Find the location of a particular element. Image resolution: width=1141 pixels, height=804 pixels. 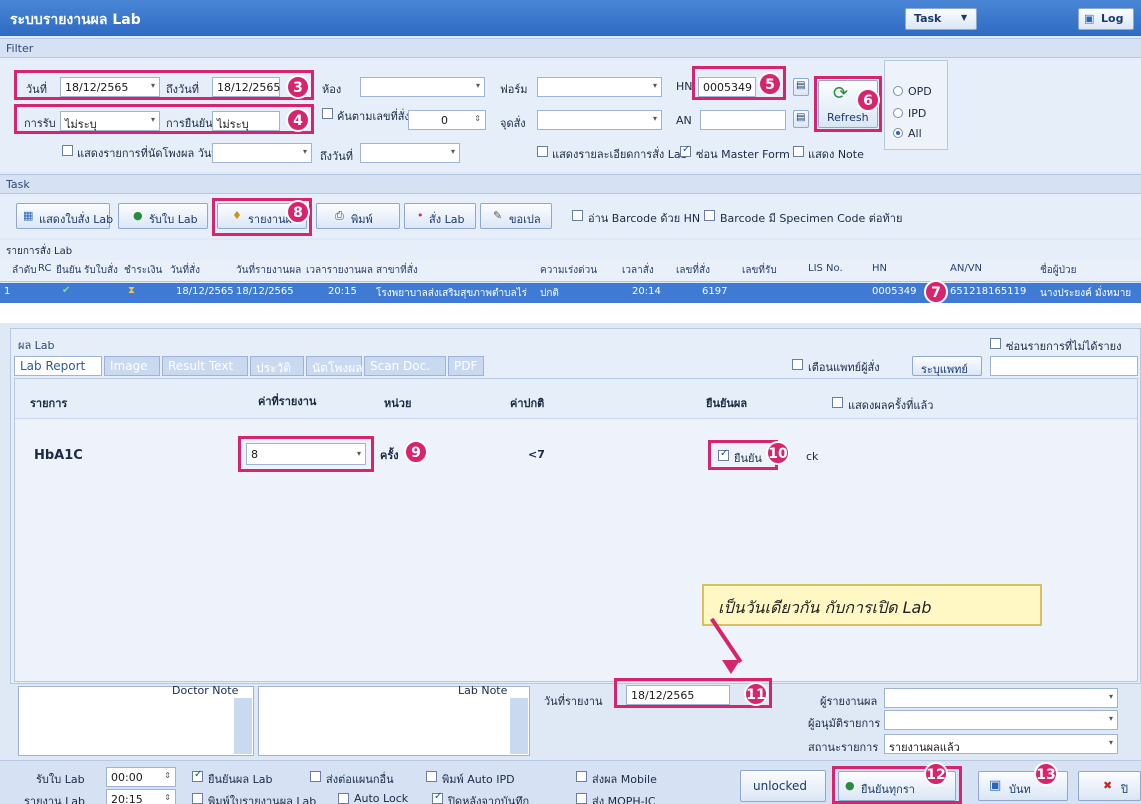

show-note-checkbox is located at coordinates (798, 151).